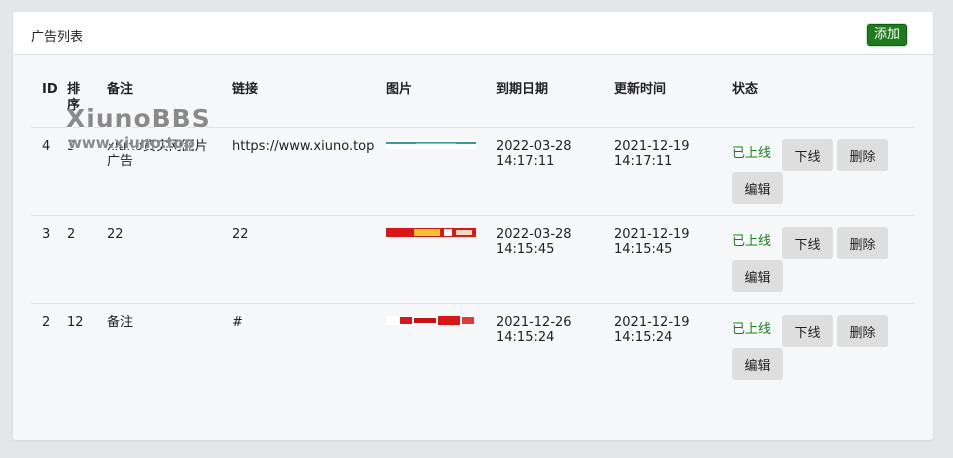 Image resolution: width=953 pixels, height=458 pixels. I want to click on col-header-image: 图片, so click(399, 89).